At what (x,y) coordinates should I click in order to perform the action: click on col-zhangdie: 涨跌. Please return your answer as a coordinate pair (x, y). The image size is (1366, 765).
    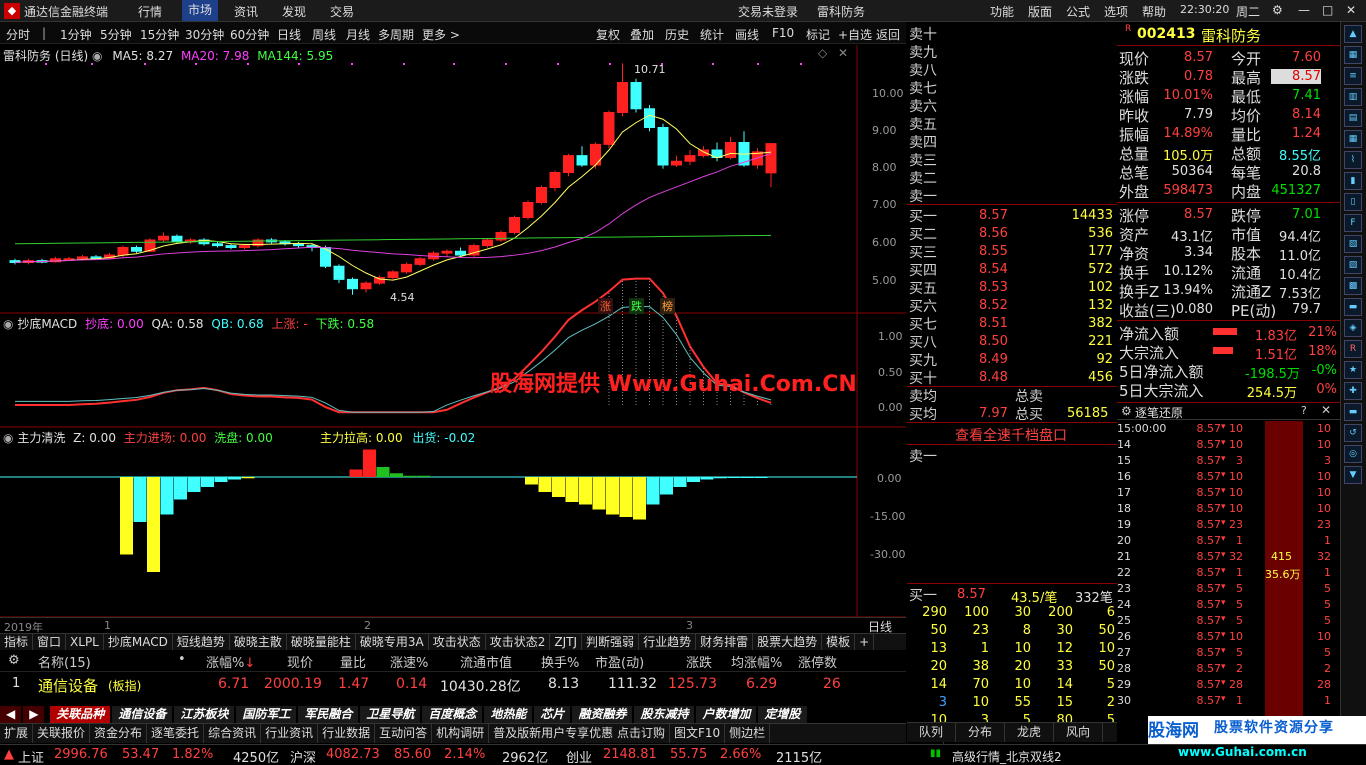
    Looking at the image, I should click on (699, 661).